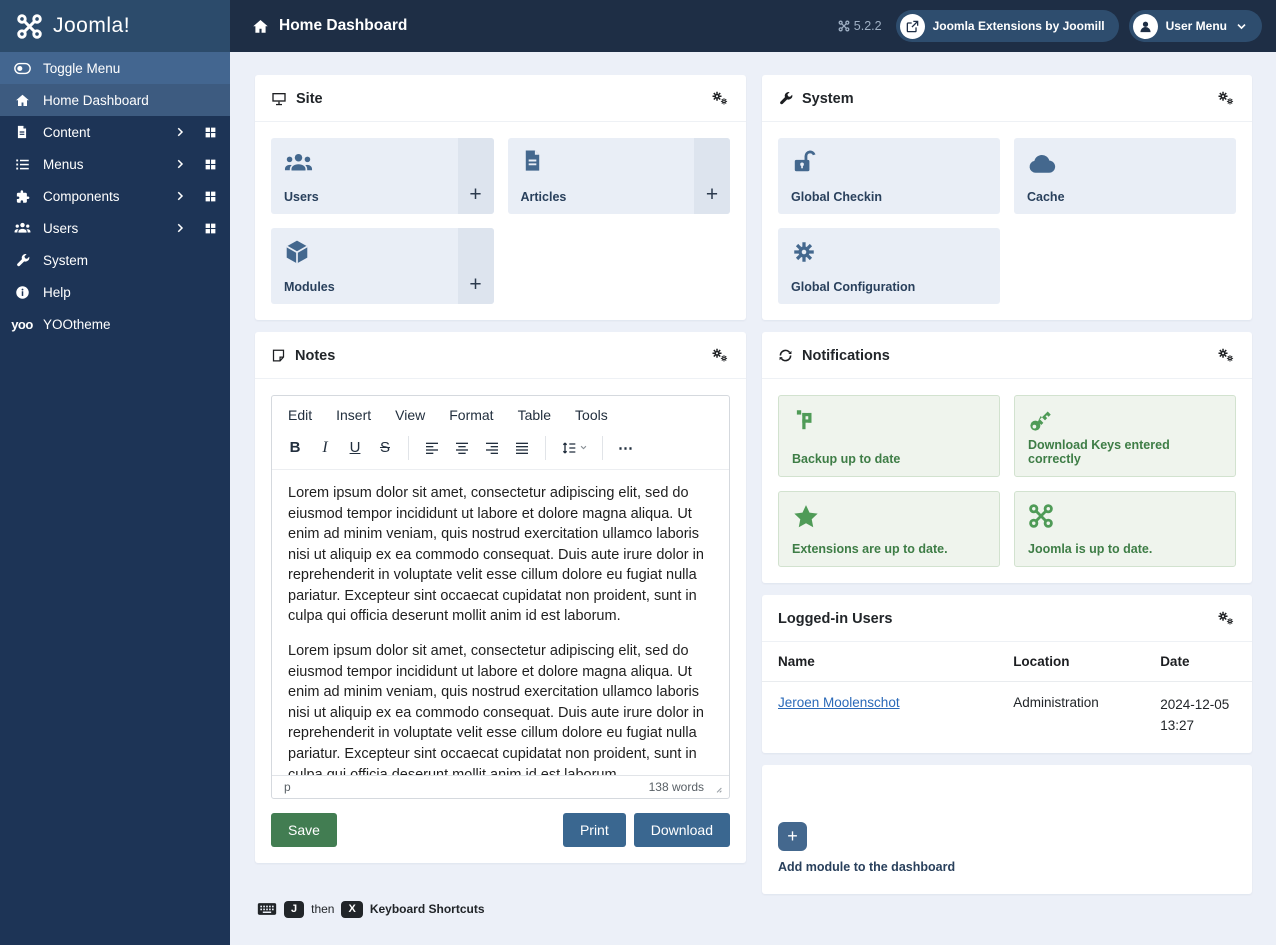  Describe the element at coordinates (1241, 26) in the screenshot. I see `chevron-down-icon` at that location.